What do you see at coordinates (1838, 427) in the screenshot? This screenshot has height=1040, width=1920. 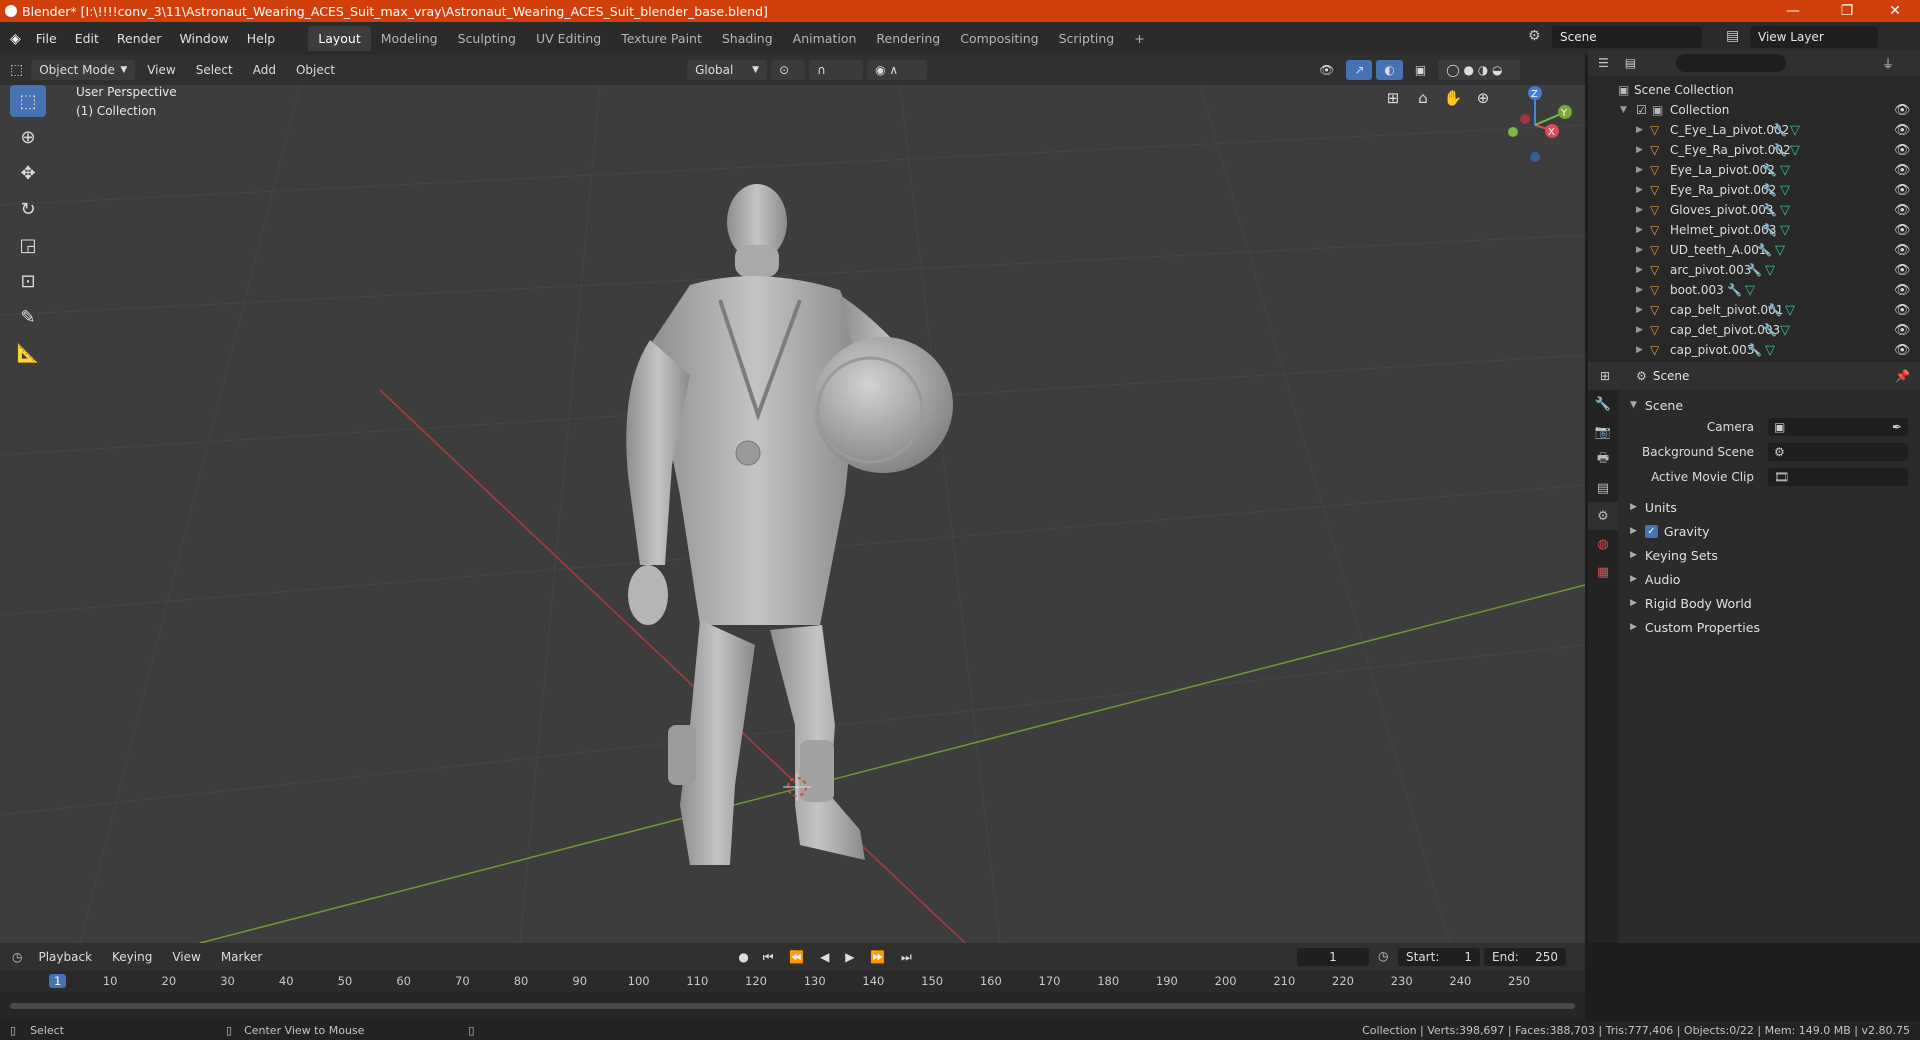 I see `camera-field: ▣ ✒` at bounding box center [1838, 427].